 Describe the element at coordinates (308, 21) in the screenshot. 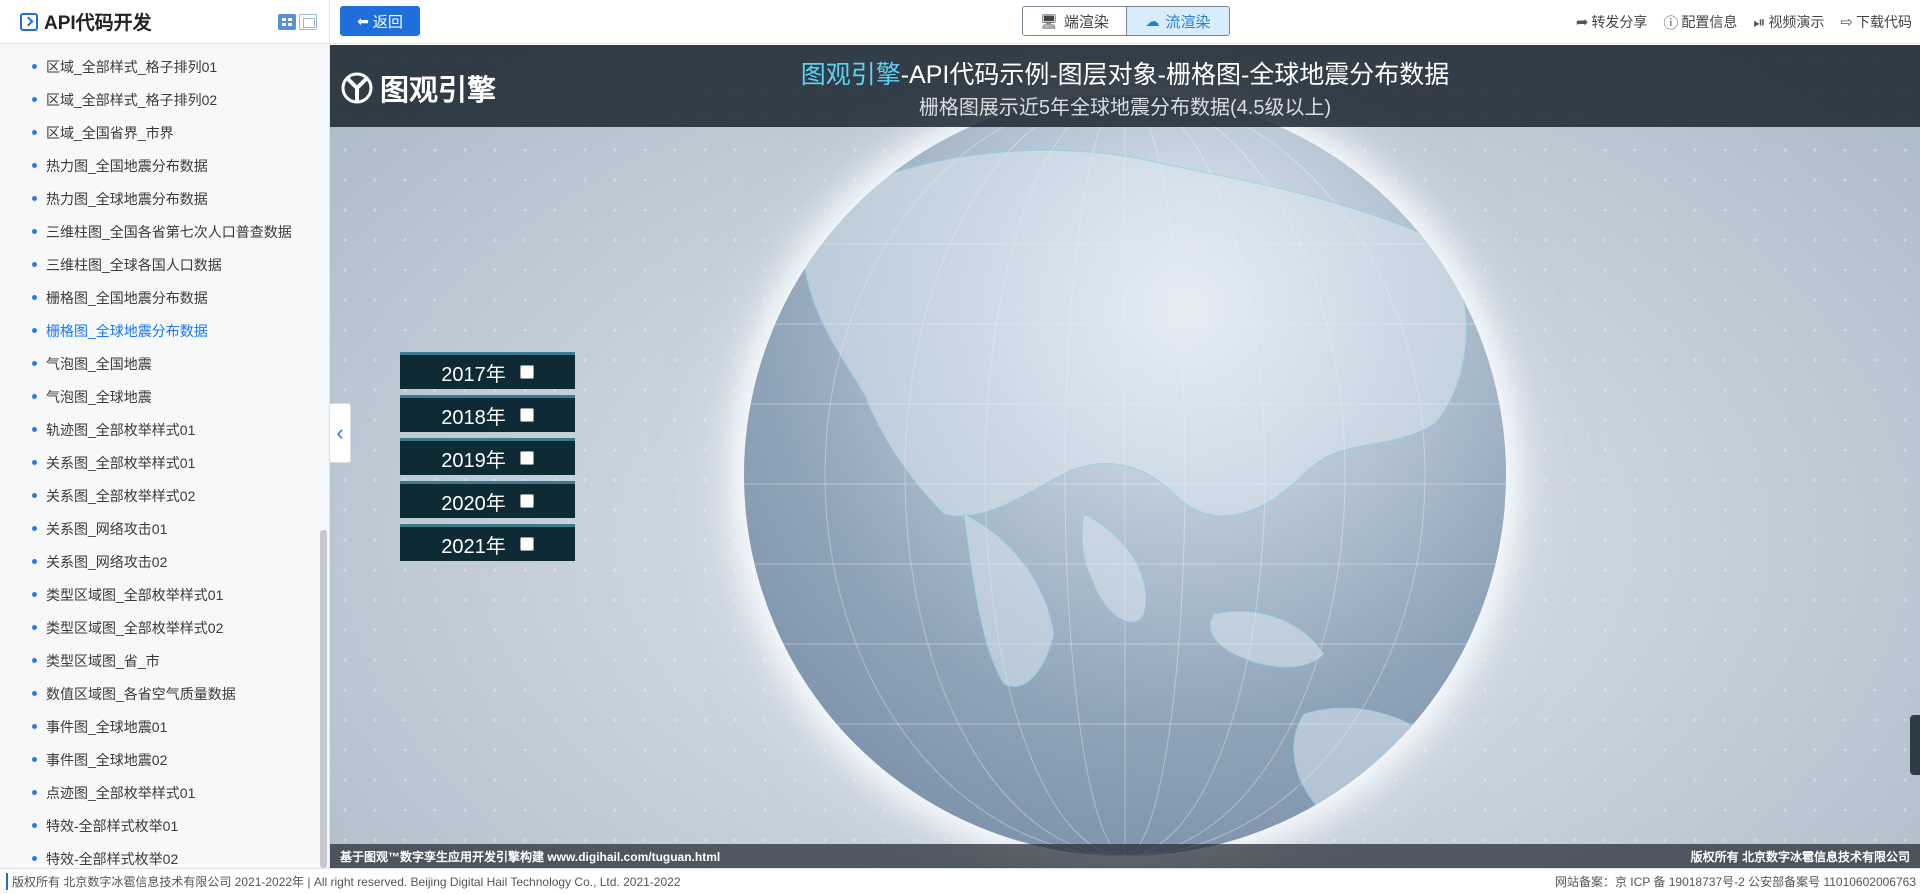

I see `image-view-icon` at that location.